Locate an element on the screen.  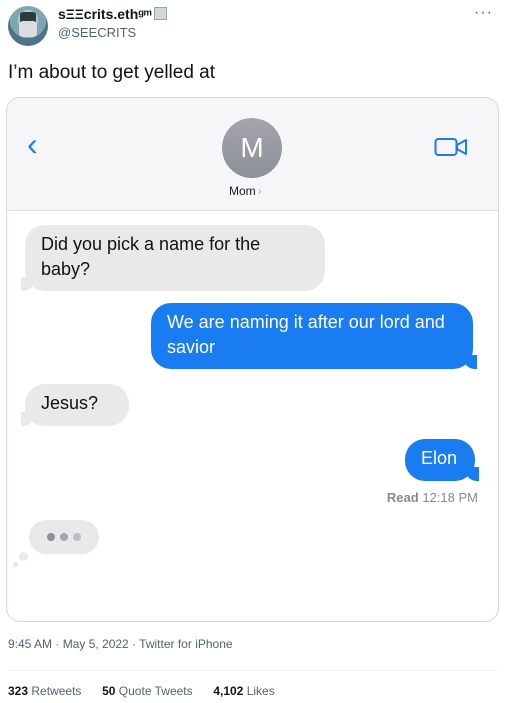
tweet-stats: 323 Retweets 50 Quote Tweets 4,102 Likes is located at coordinates (141, 691).